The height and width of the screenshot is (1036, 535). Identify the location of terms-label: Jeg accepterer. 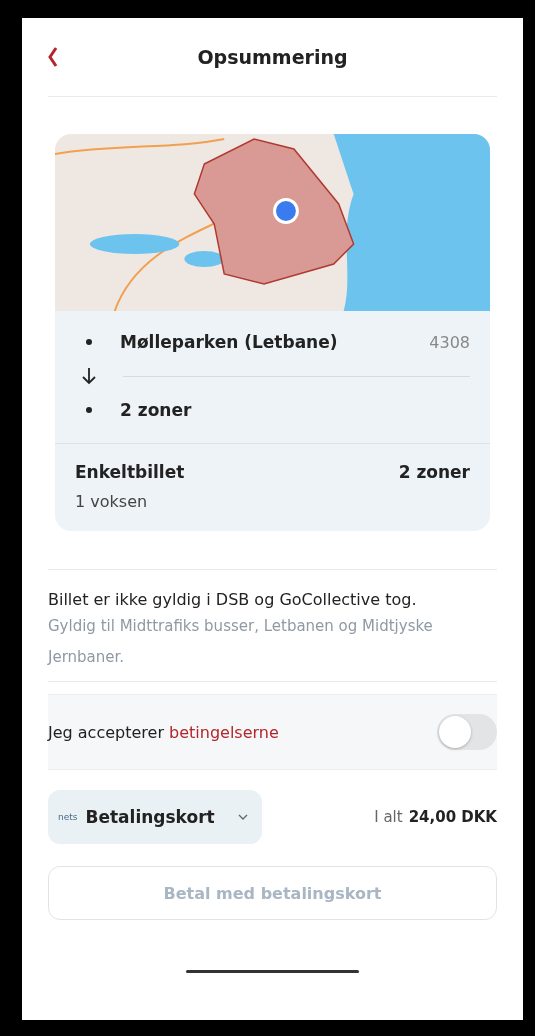
(106, 732).